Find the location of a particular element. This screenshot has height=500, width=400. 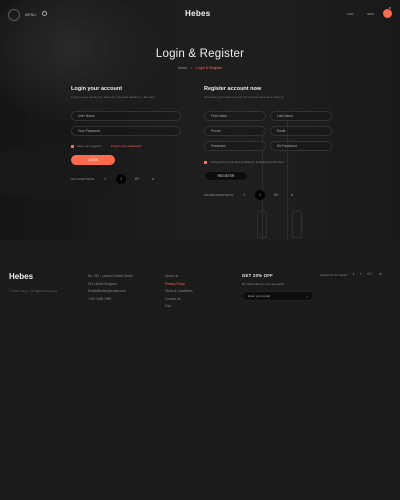

page-title: Login & Register is located at coordinates (200, 54).